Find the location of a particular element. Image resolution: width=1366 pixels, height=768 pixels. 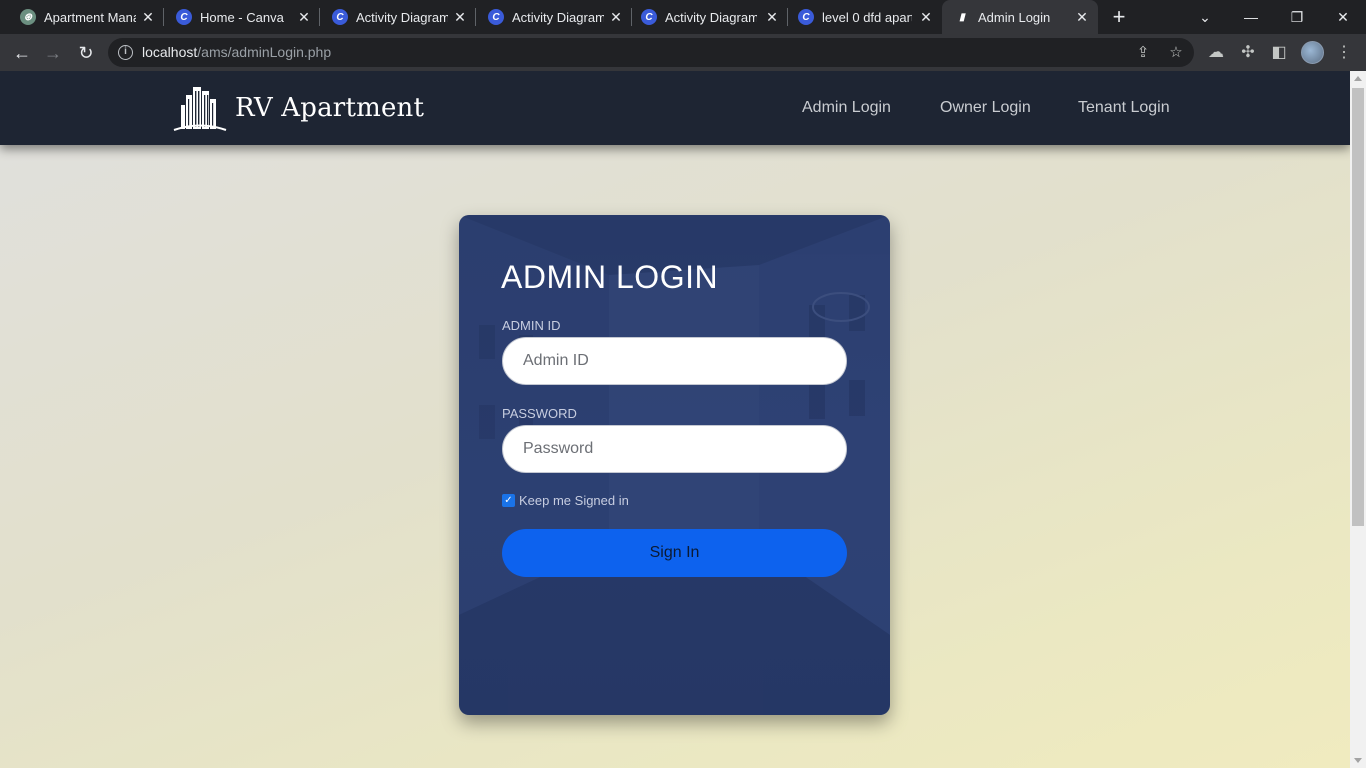

building-logo-icon is located at coordinates (200, 109).